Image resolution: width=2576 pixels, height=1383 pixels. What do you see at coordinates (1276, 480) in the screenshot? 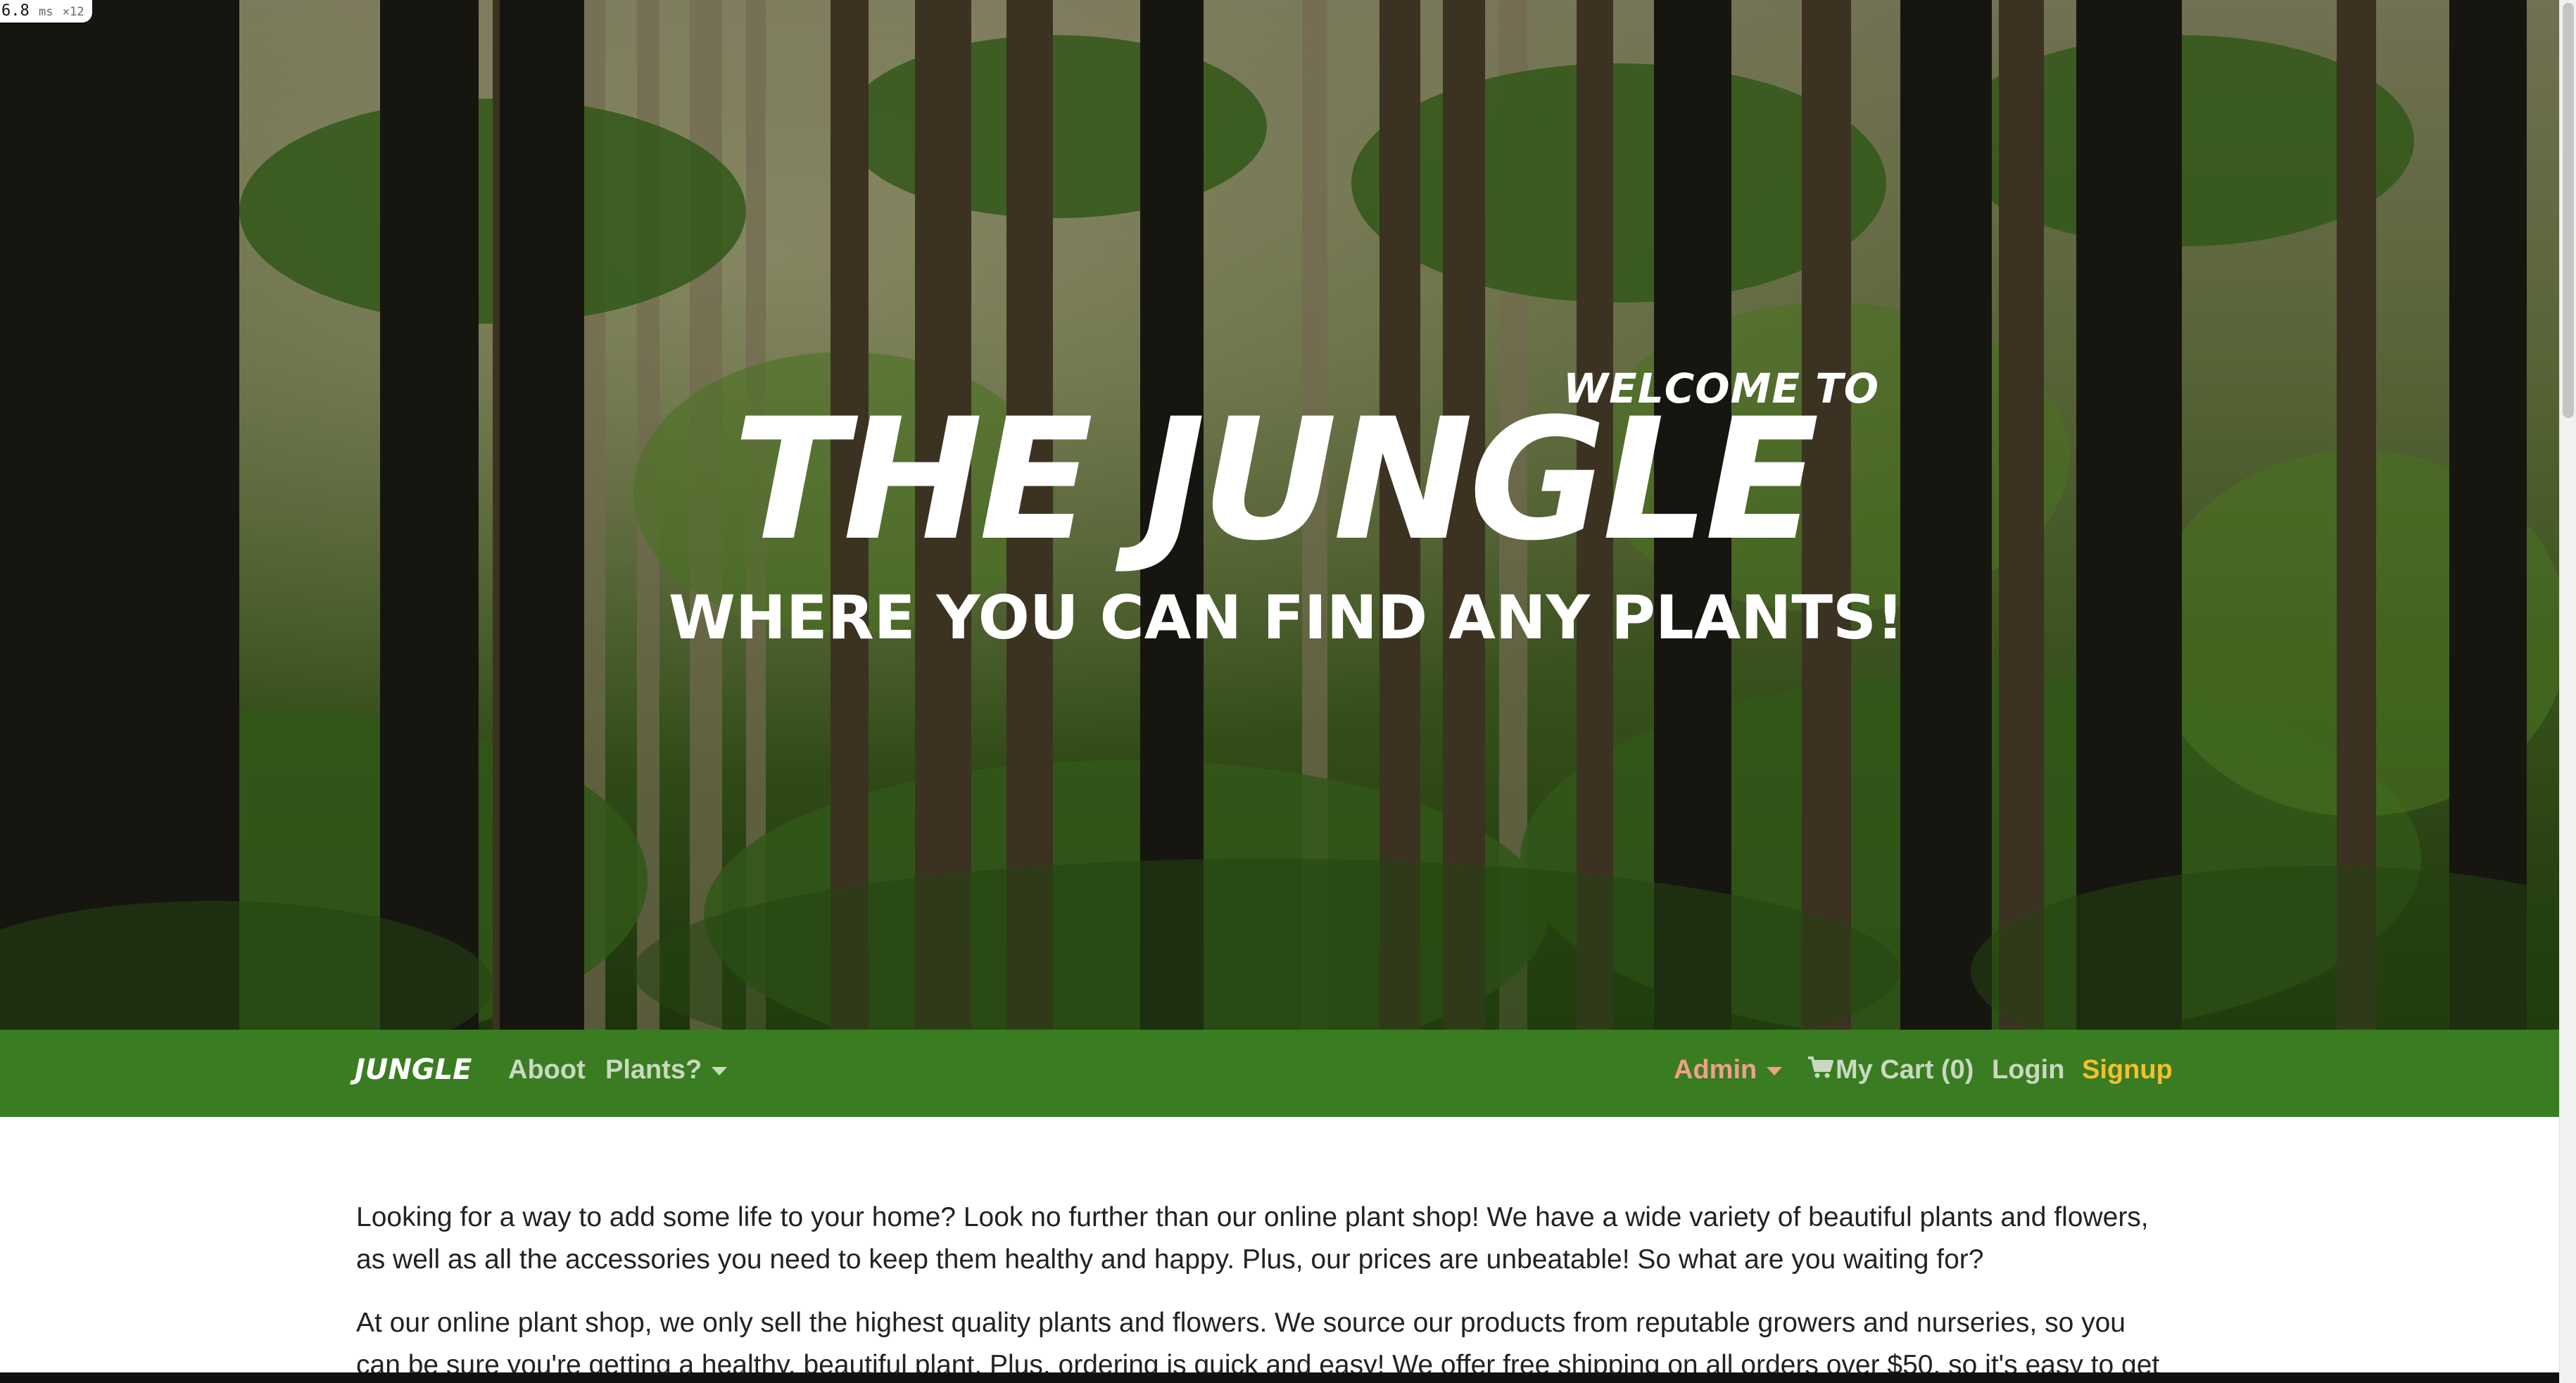
I see `hero-main-title: THE JUNGLE` at bounding box center [1276, 480].